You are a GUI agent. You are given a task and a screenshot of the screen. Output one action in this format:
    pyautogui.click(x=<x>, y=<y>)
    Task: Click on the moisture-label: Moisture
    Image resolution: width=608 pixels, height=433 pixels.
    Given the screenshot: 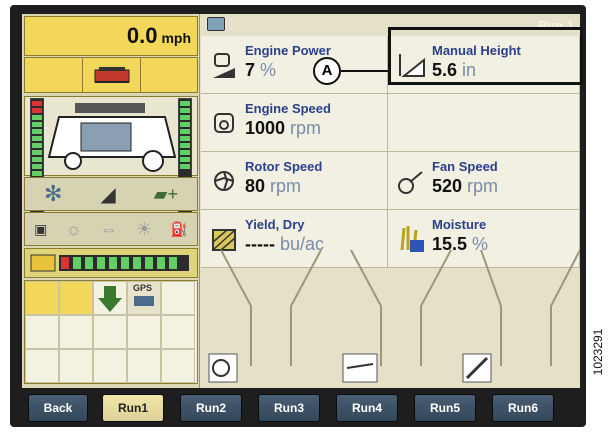 What is the action you would take?
    pyautogui.click(x=459, y=224)
    